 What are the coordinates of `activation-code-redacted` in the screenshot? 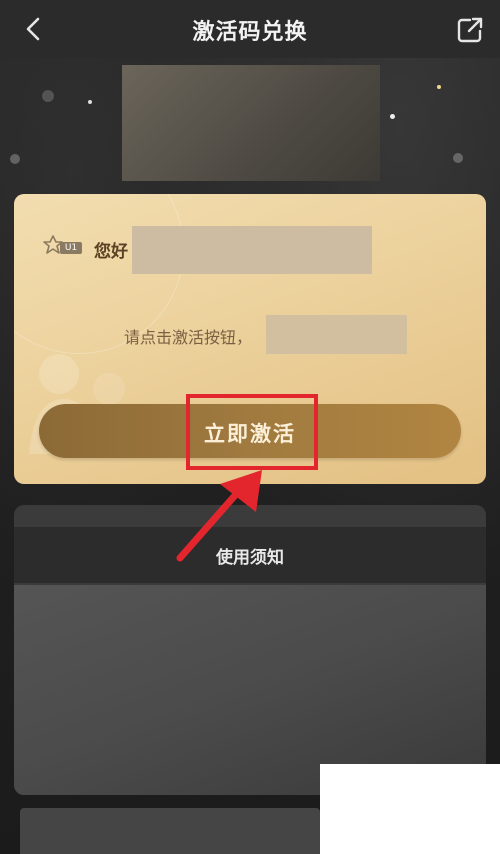 It's located at (336, 334).